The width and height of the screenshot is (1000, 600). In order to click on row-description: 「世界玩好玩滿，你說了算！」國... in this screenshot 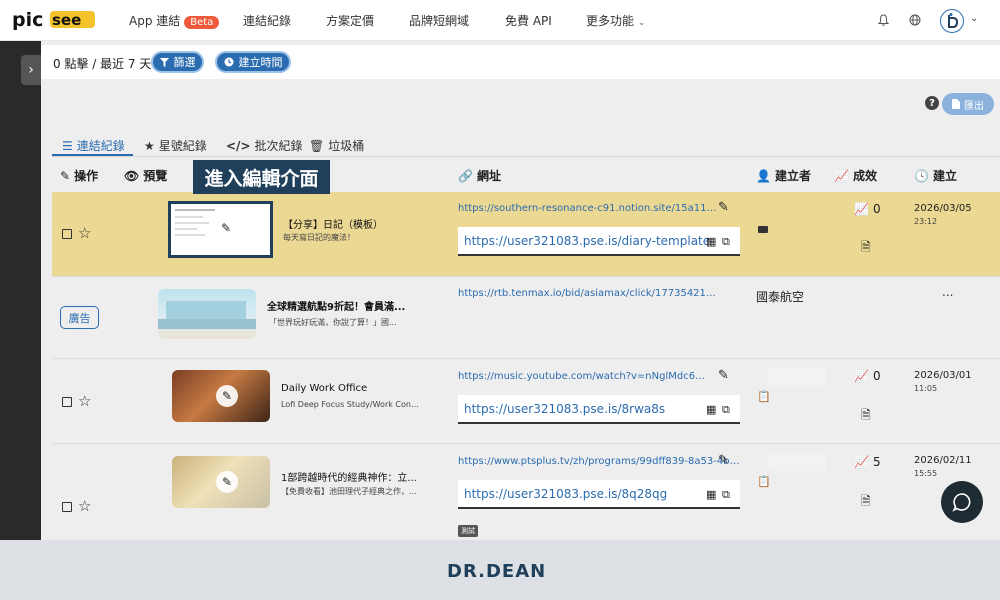, I will do `click(333, 322)`.